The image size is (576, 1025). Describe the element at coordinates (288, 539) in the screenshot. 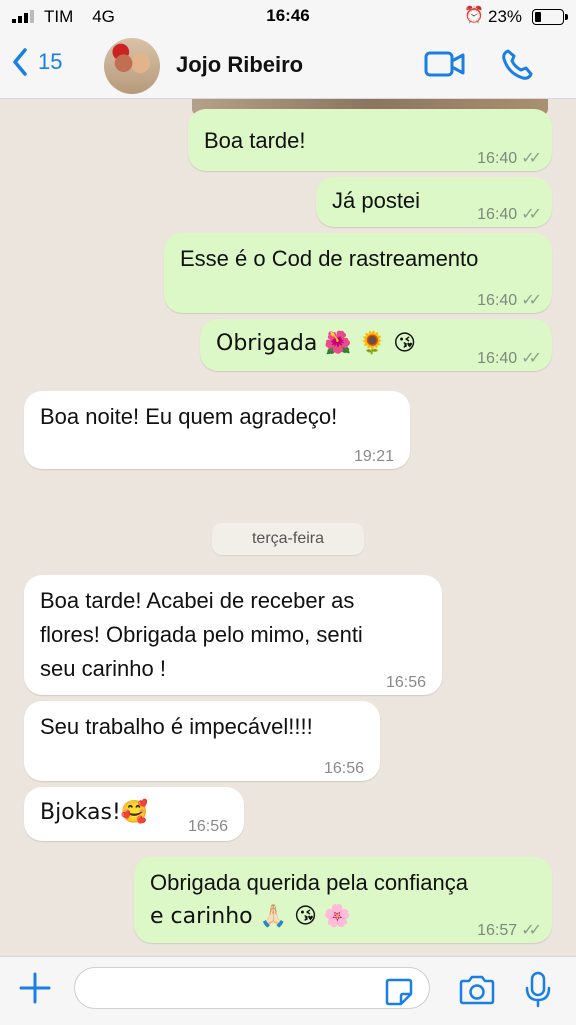

I see `day-separator: terça-feira` at that location.